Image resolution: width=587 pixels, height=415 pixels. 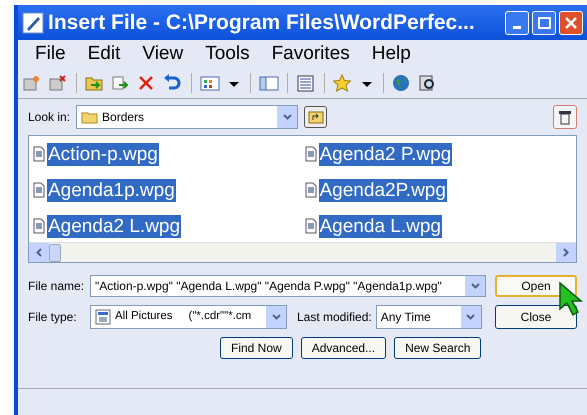 I want to click on file-name-field: "Action-p.wpg" "Agenda L.wpg" "Agenda P.wpg" "Agenda1p.wpg", so click(x=288, y=286).